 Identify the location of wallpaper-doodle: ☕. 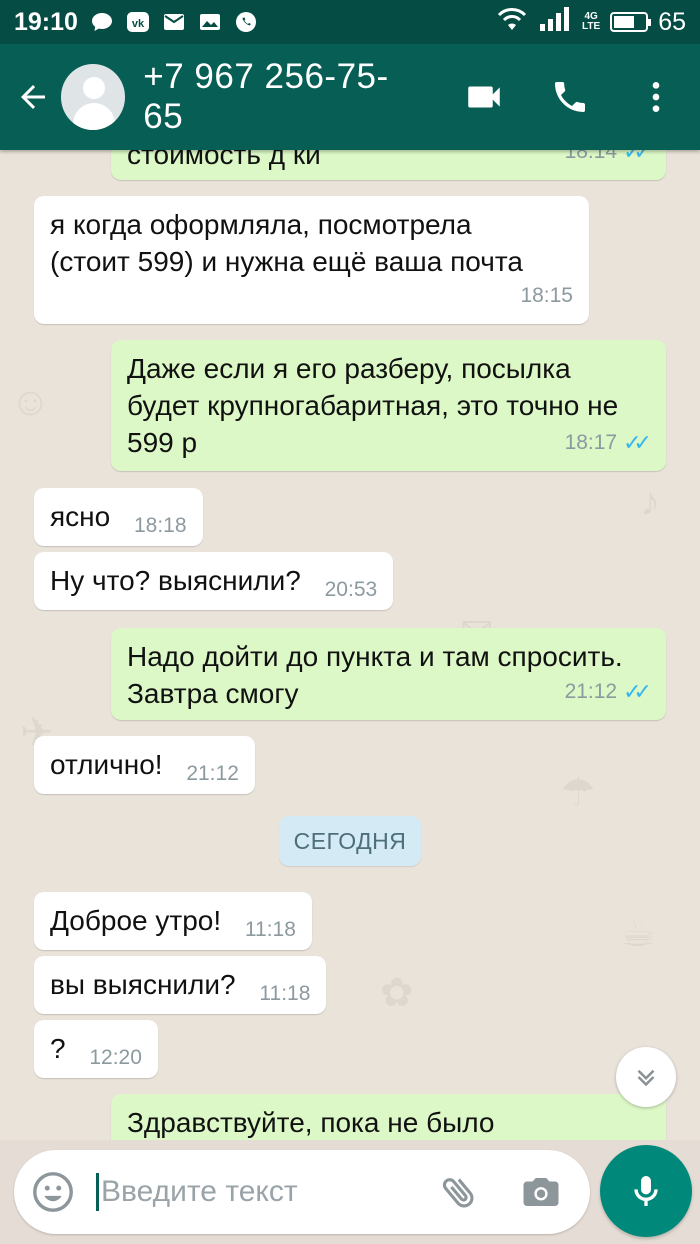
(638, 933).